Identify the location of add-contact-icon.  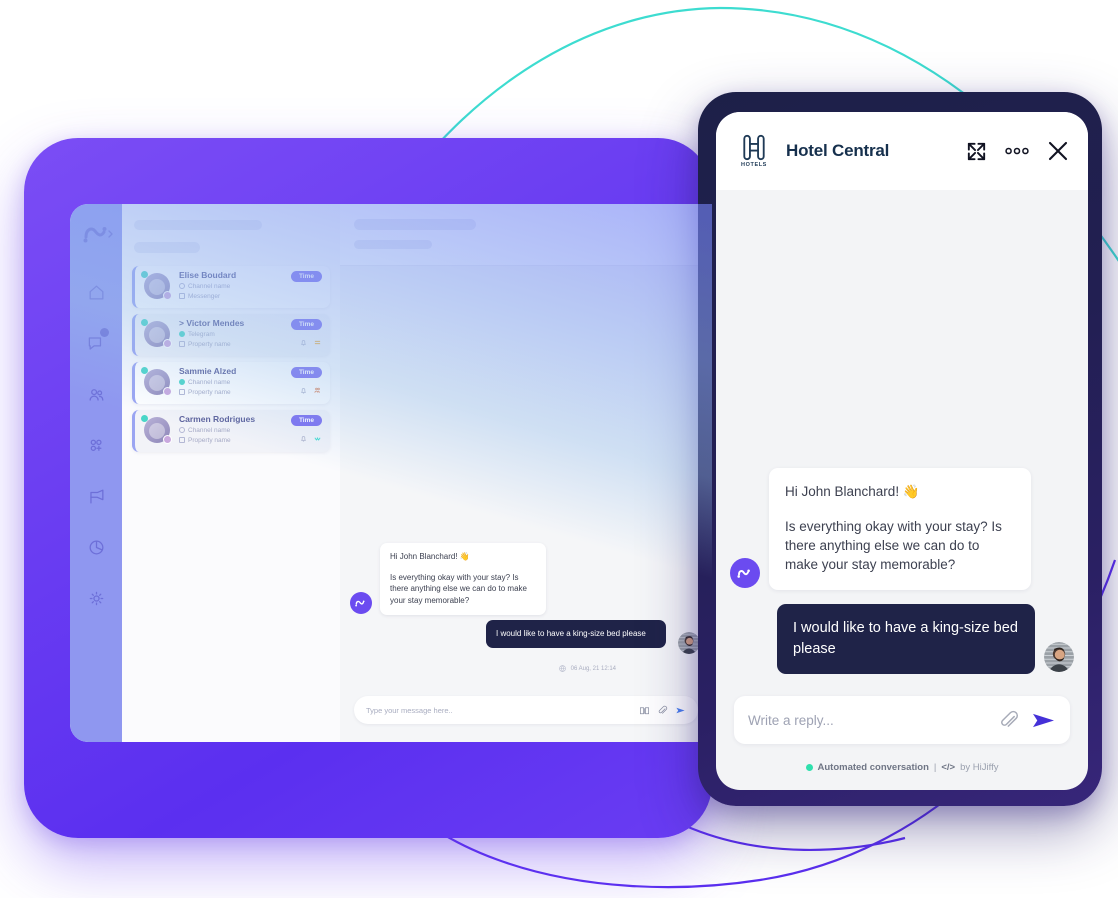
(96, 445).